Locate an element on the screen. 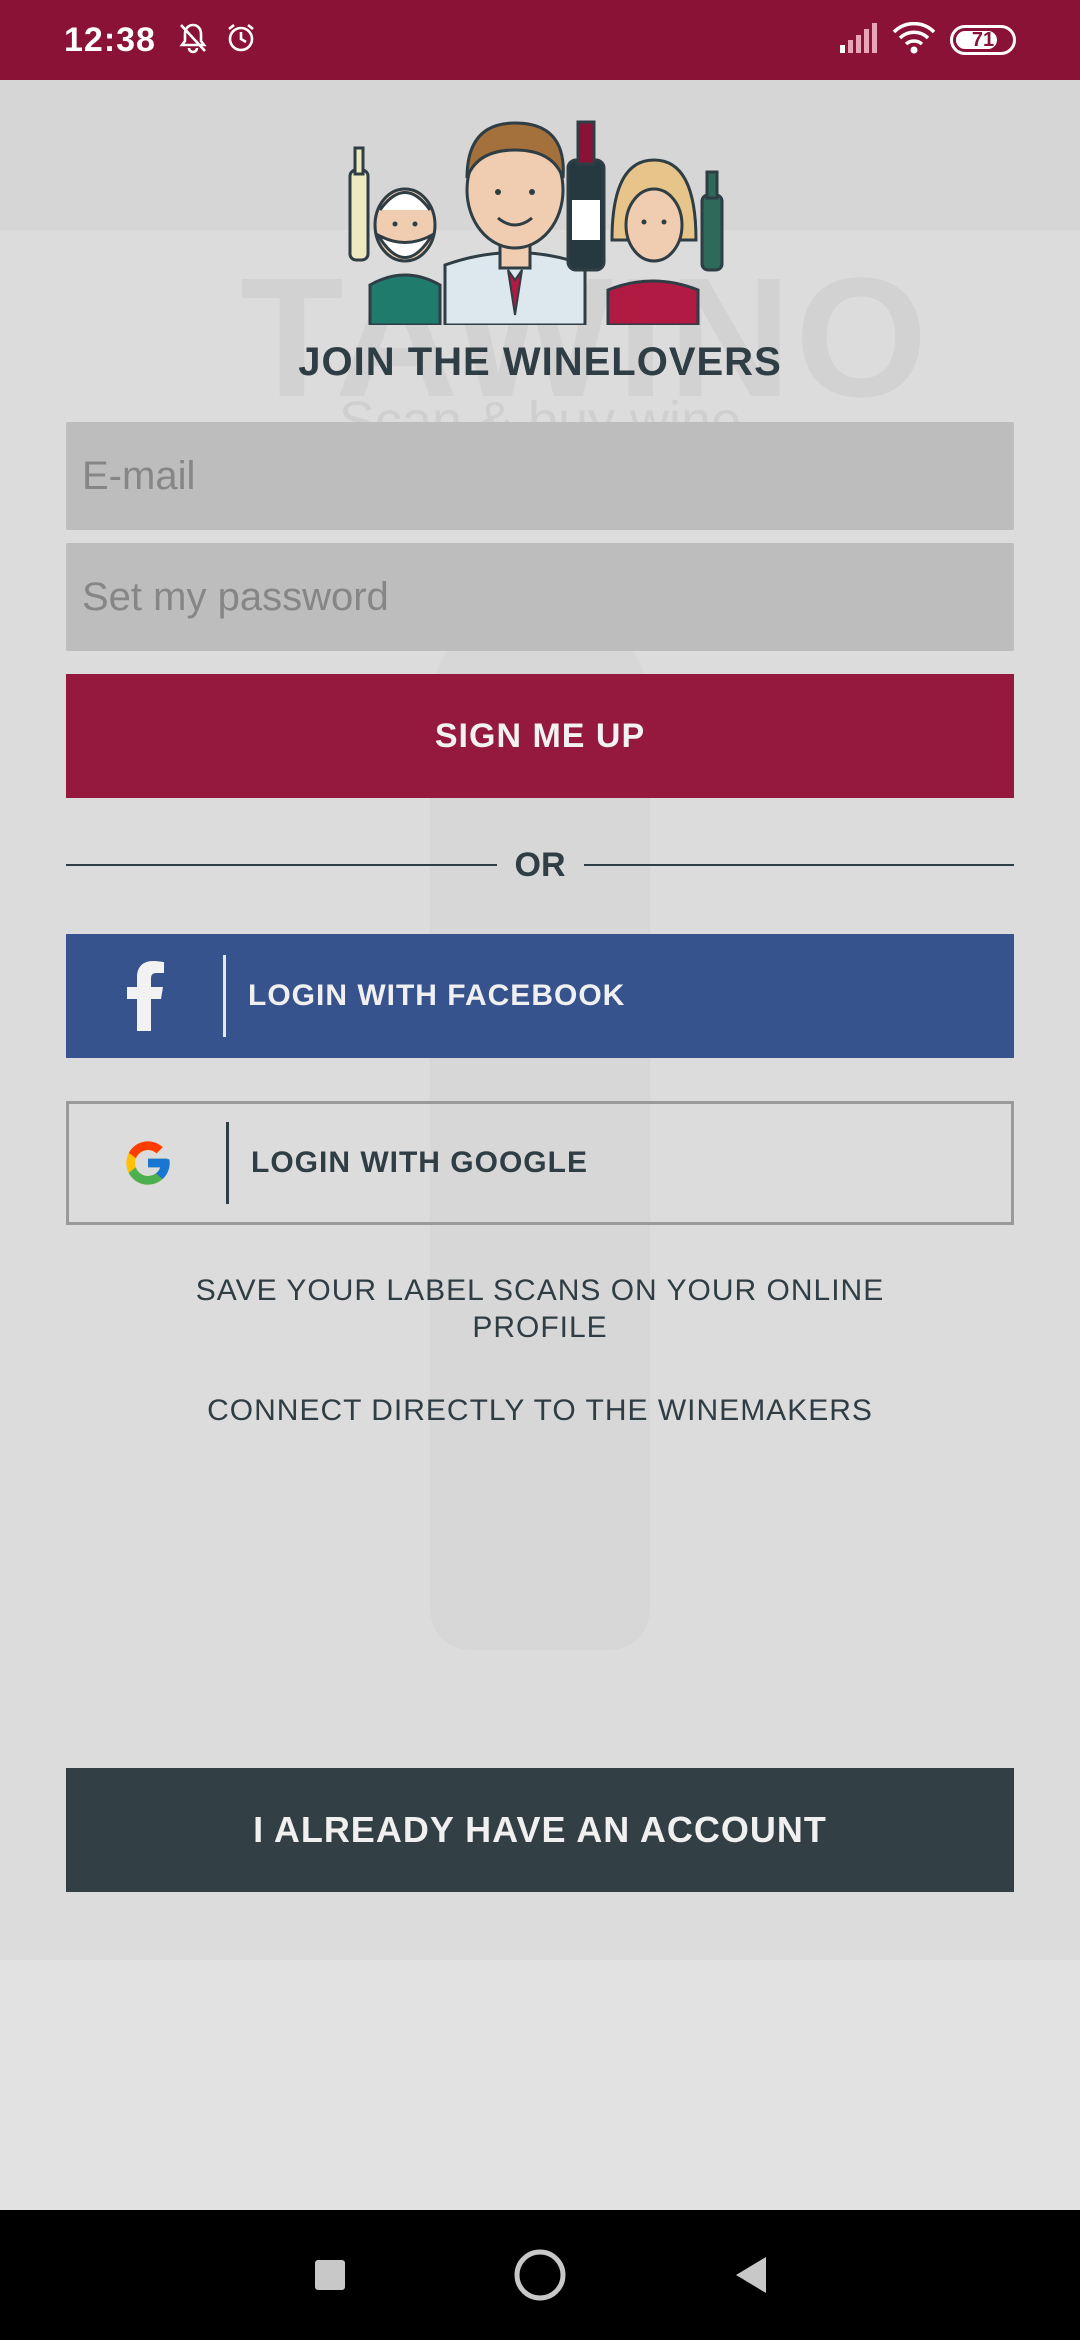 Image resolution: width=1080 pixels, height=2340 pixels. back-icon is located at coordinates (750, 2275).